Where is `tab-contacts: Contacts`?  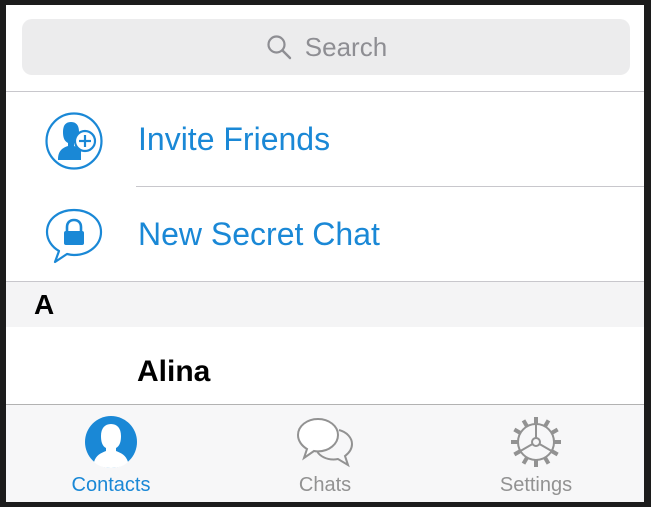 tab-contacts: Contacts is located at coordinates (111, 453).